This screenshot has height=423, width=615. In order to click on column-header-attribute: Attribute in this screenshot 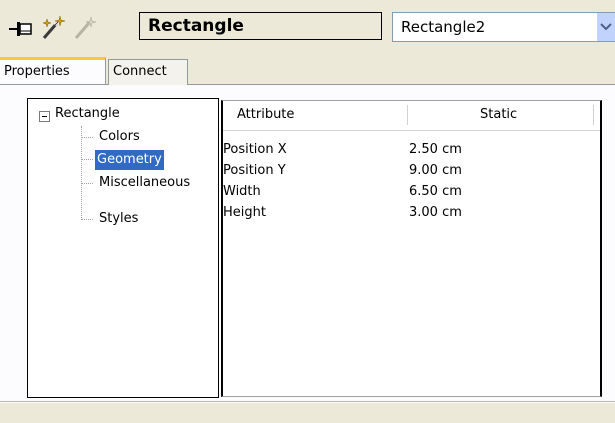, I will do `click(265, 115)`.